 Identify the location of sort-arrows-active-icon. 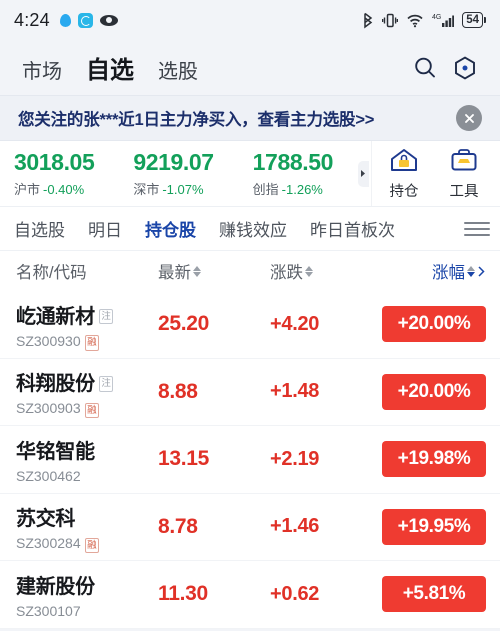
(471, 271).